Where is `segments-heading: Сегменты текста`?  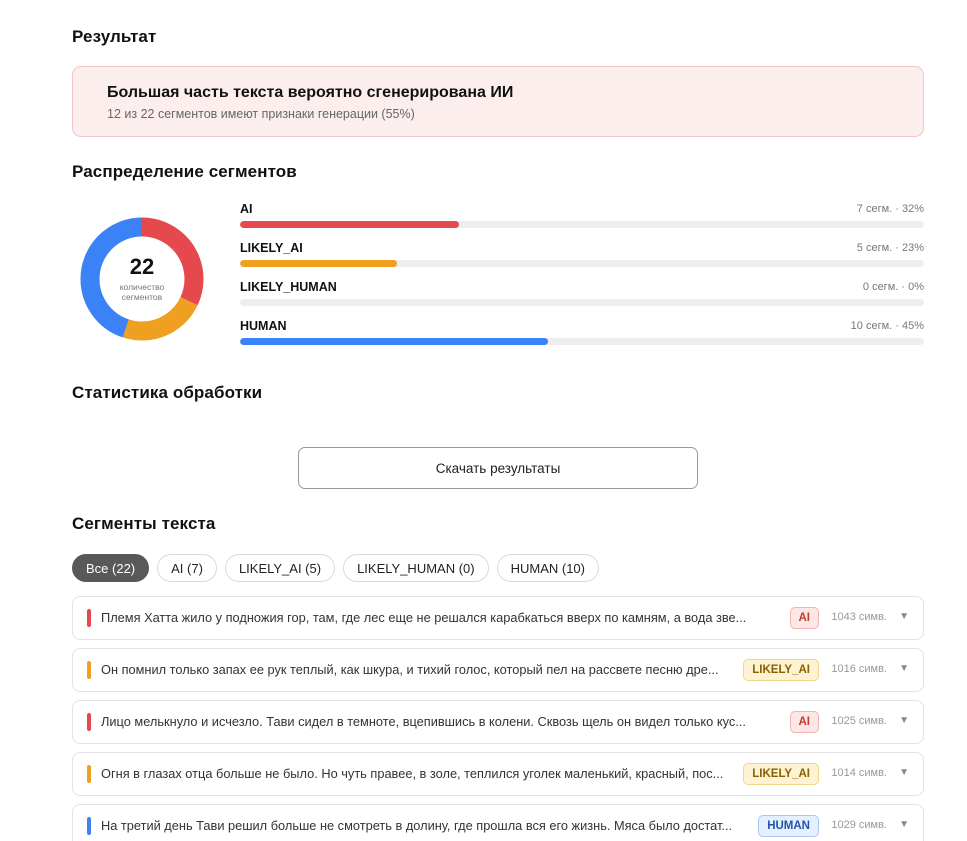
segments-heading: Сегменты текста is located at coordinates (144, 523).